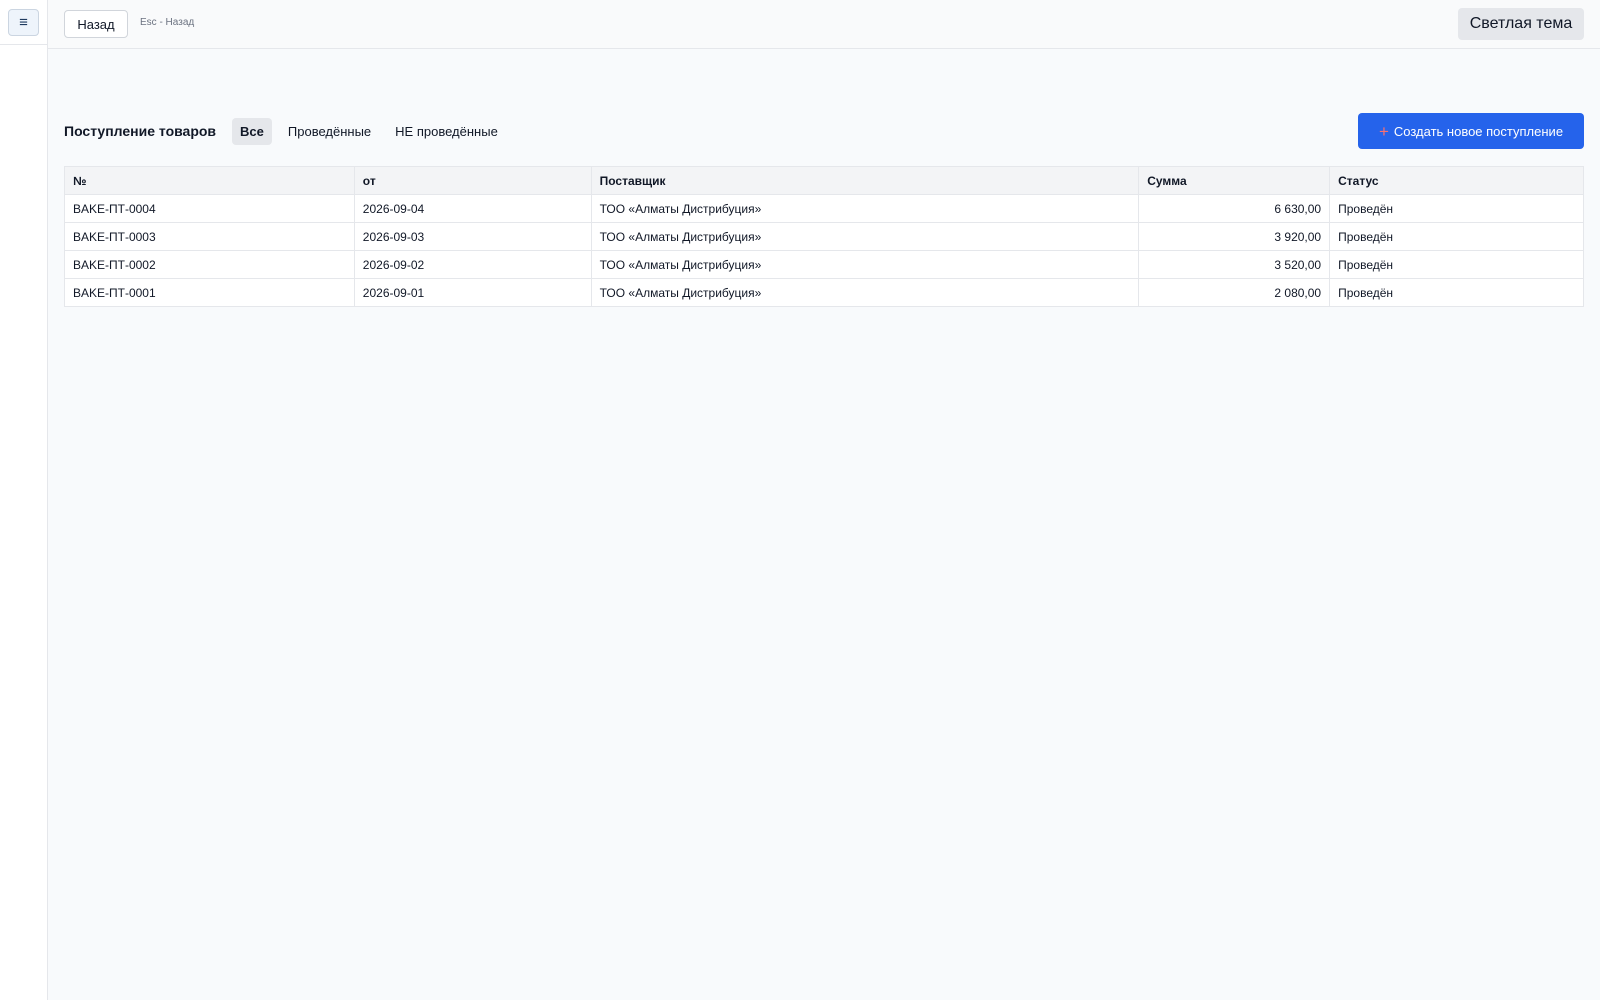 This screenshot has height=1000, width=1600. I want to click on cell-amount: 3 920,00, so click(1234, 236).